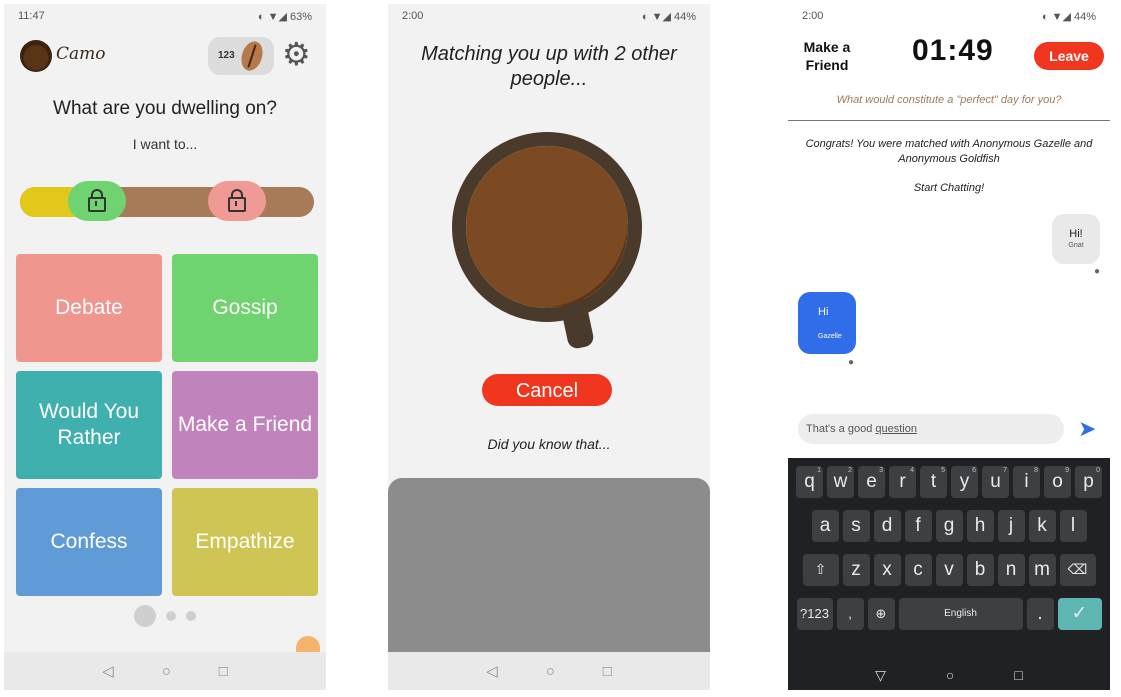 This screenshot has width=1121, height=697. I want to click on key-t: 5t, so click(933, 482).